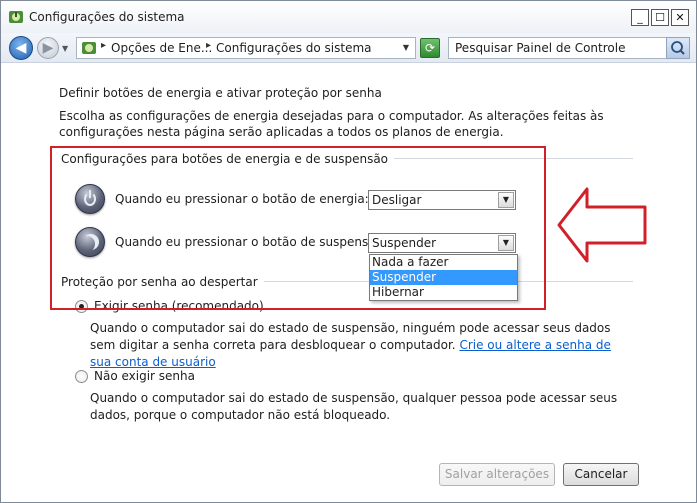 The image size is (697, 503). I want to click on caption-buttons: _ ☐ ✕, so click(660, 17).